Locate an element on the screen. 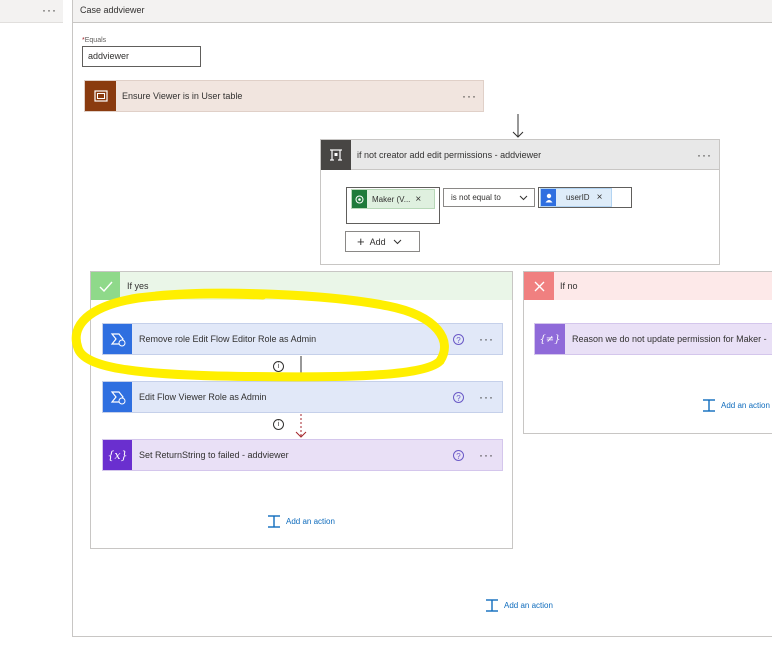  userid-token: userID × is located at coordinates (576, 197).